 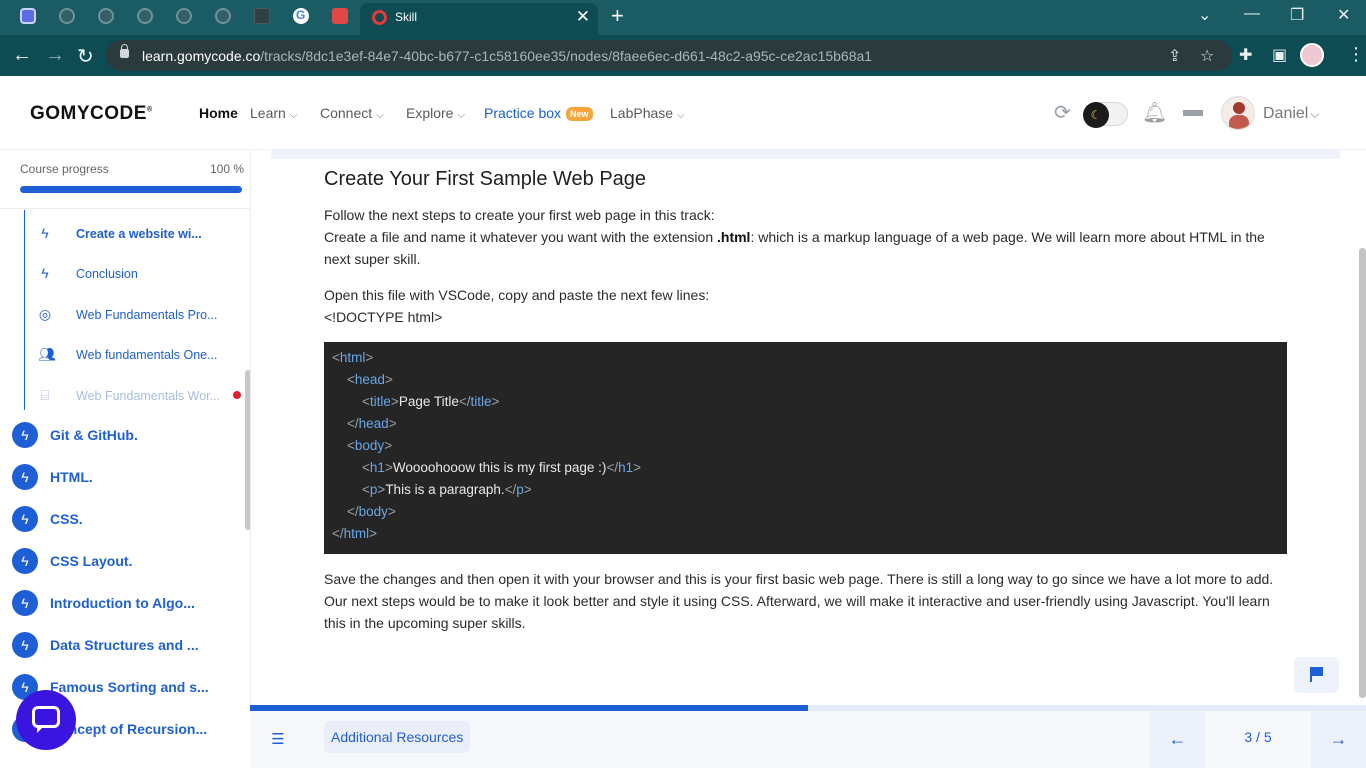 What do you see at coordinates (1245, 55) in the screenshot?
I see `extensions-puzzle-icon: ✚` at bounding box center [1245, 55].